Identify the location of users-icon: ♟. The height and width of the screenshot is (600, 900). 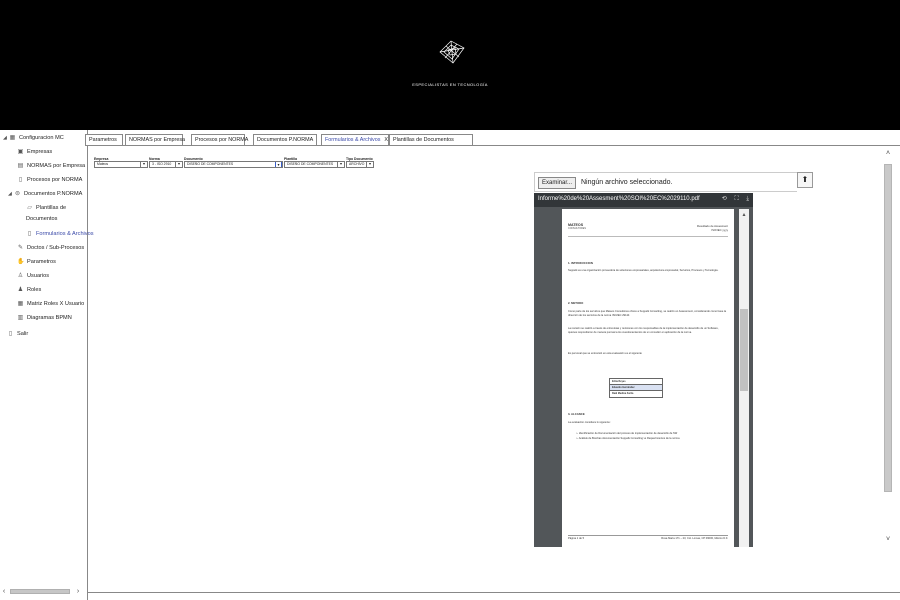
(20, 290).